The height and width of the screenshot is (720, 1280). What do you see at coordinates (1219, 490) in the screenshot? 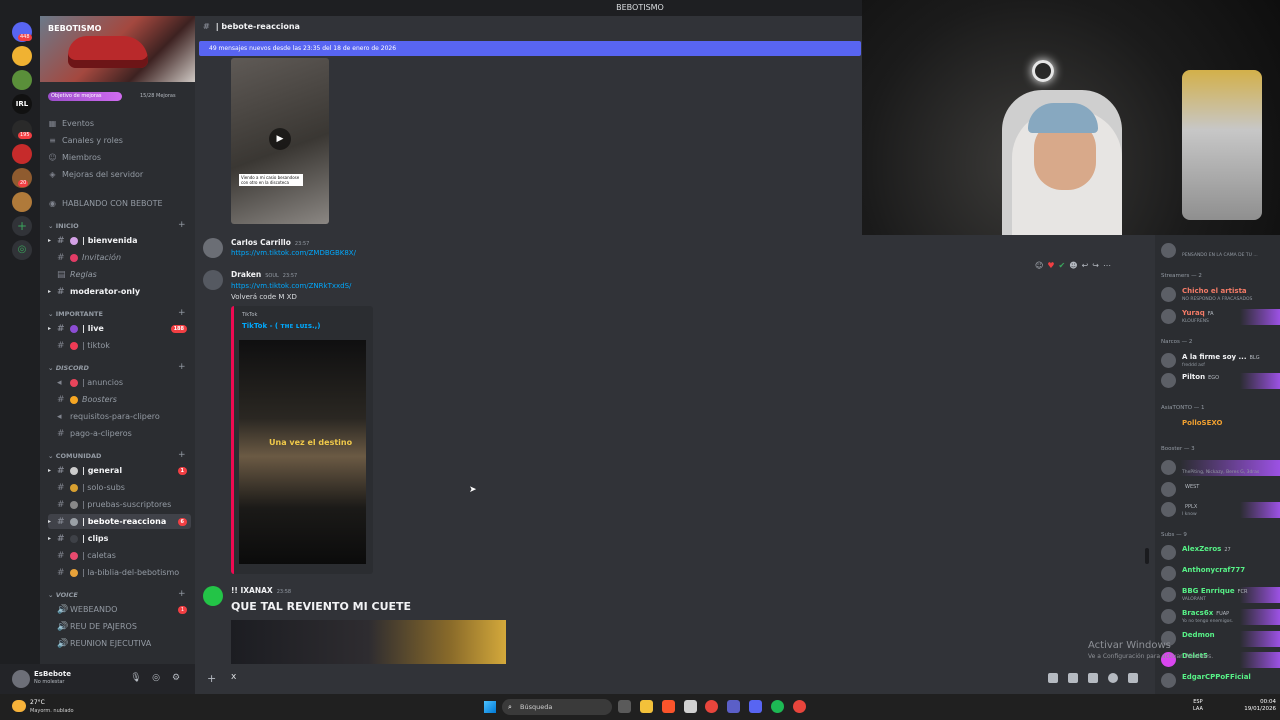
I see `member-row: WEST` at bounding box center [1219, 490].